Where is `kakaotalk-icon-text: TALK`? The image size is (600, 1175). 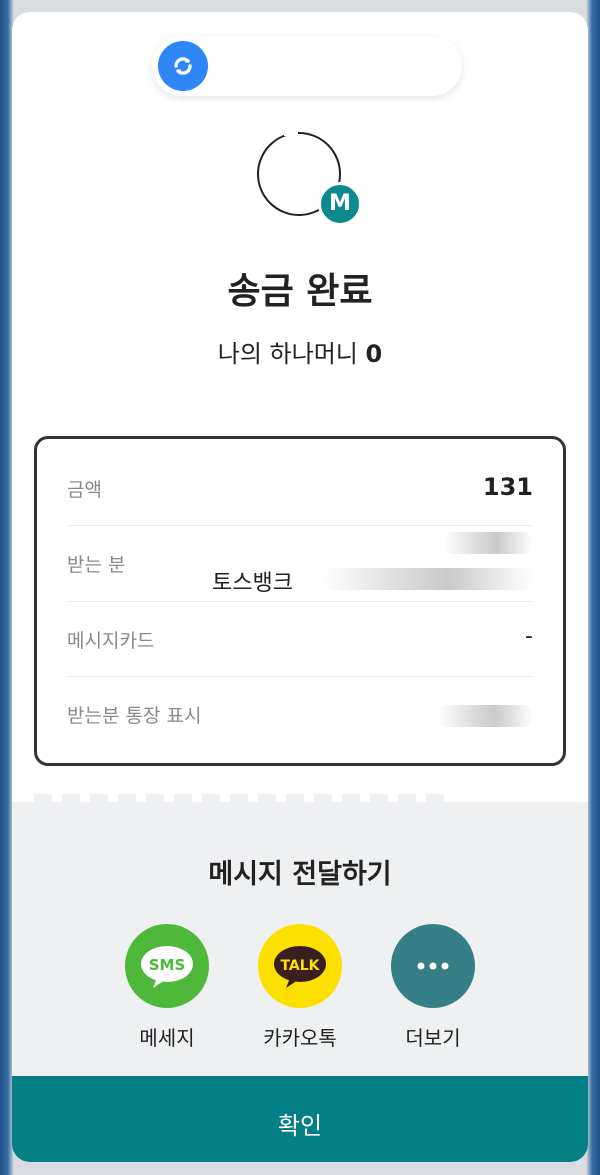 kakaotalk-icon-text: TALK is located at coordinates (300, 966).